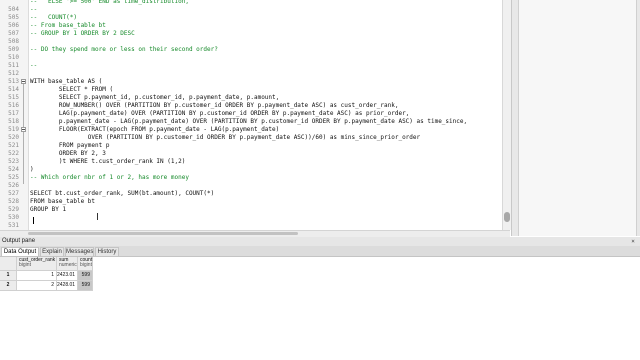  Describe the element at coordinates (20, 251) in the screenshot. I see `tab-data-output: Data Output` at that location.